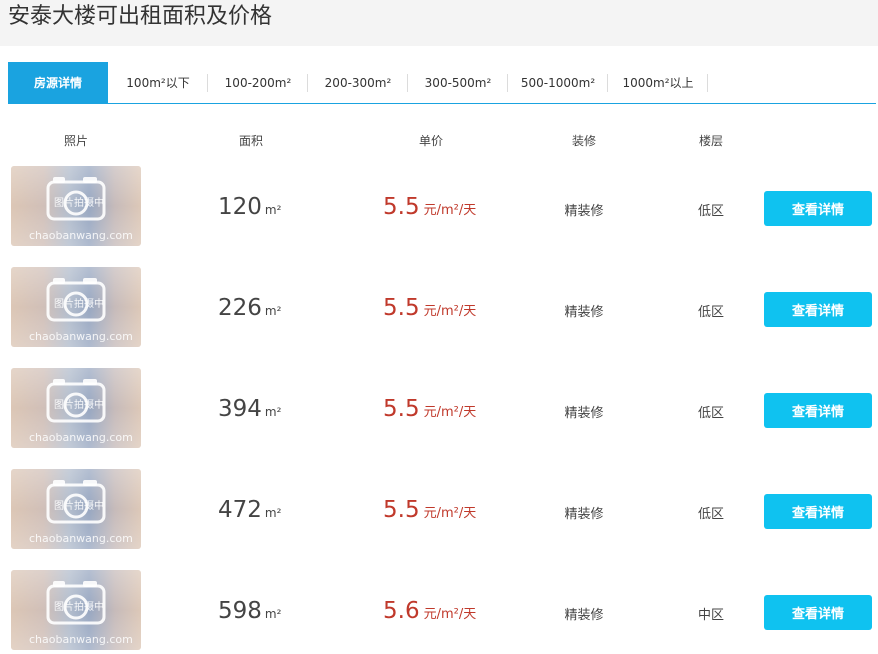  I want to click on page-title: 安泰大楼可出租面积及价格, so click(140, 16).